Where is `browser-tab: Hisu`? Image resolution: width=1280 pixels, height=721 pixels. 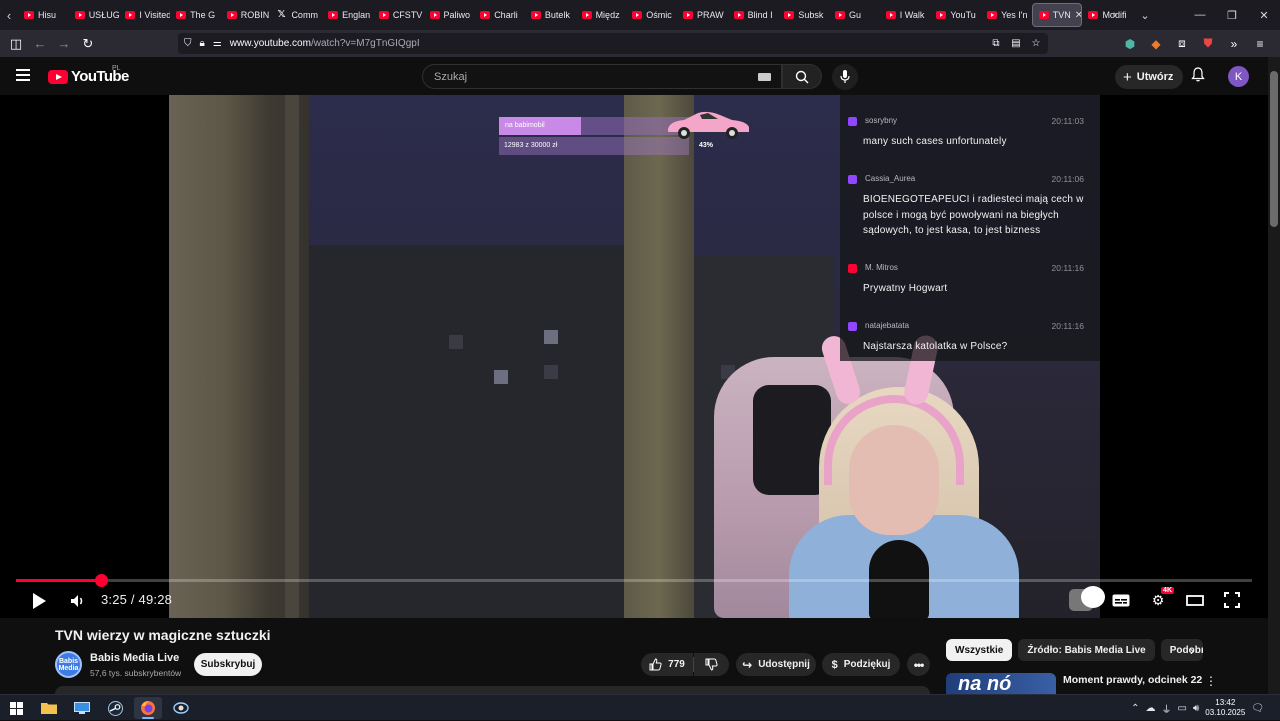
browser-tab: Hisu is located at coordinates (43, 15).